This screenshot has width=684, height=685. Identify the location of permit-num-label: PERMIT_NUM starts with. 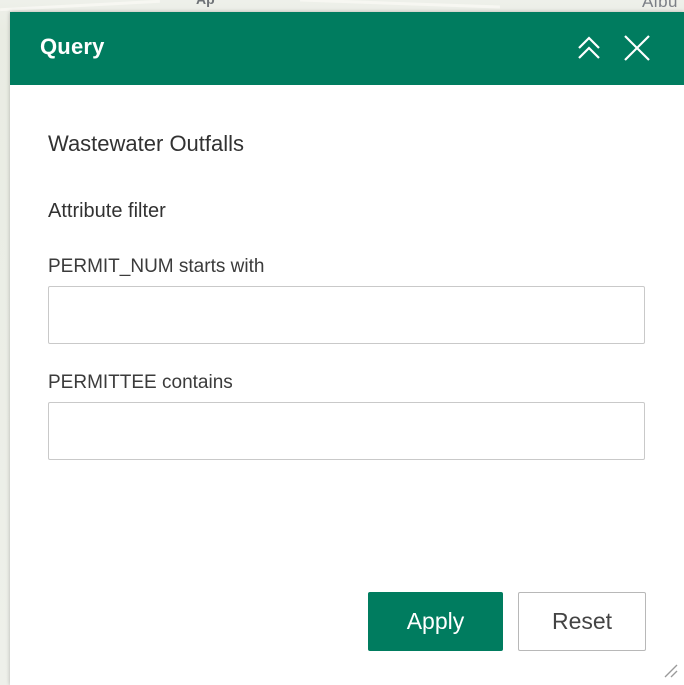
(156, 266).